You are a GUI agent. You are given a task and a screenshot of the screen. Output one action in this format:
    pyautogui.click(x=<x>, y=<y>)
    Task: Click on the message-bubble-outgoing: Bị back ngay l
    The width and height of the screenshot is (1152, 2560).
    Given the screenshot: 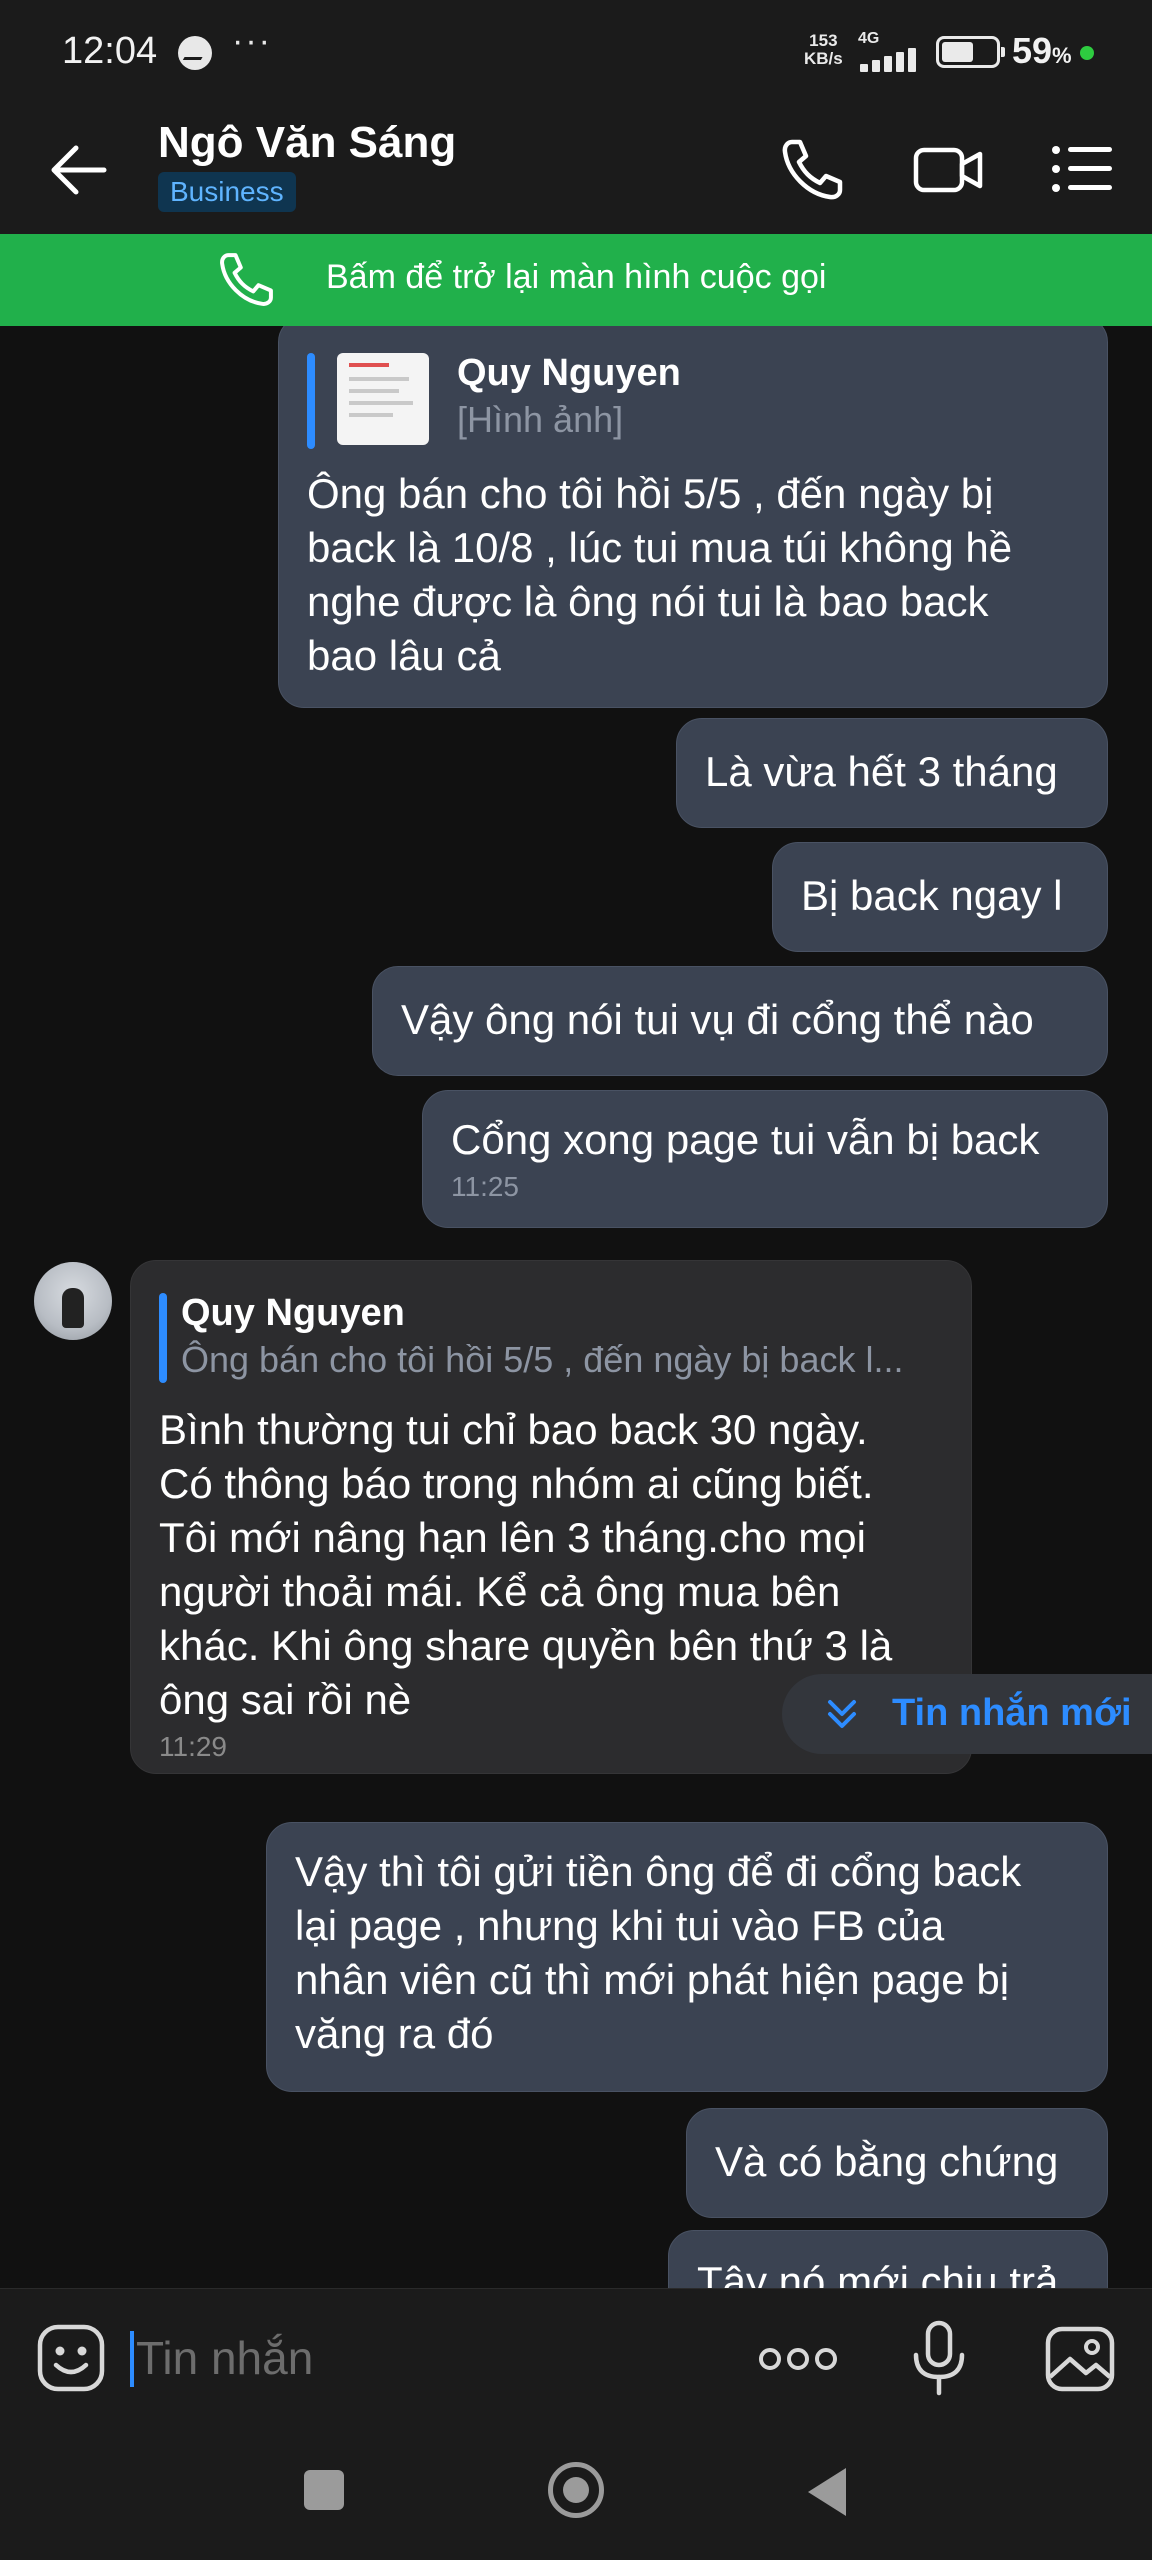 What is the action you would take?
    pyautogui.click(x=940, y=897)
    